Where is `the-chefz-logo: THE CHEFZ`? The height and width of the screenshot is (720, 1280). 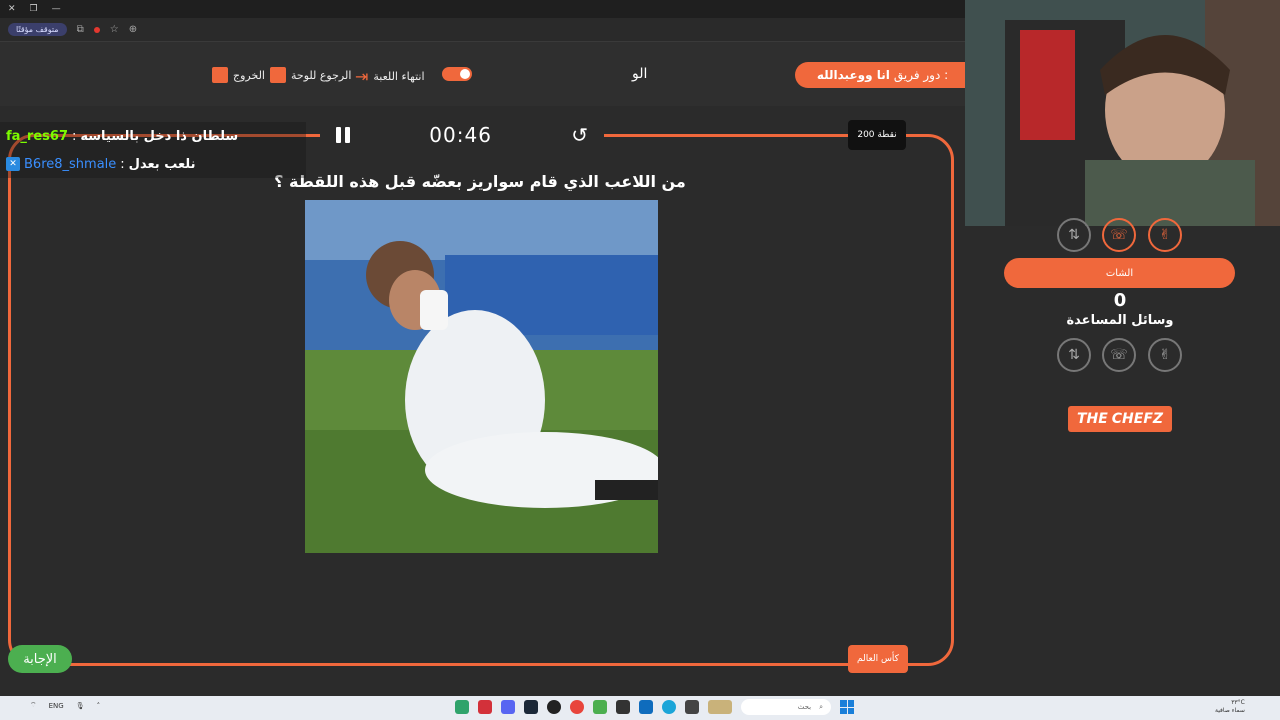
the-chefz-logo: THE CHEFZ is located at coordinates (1120, 419).